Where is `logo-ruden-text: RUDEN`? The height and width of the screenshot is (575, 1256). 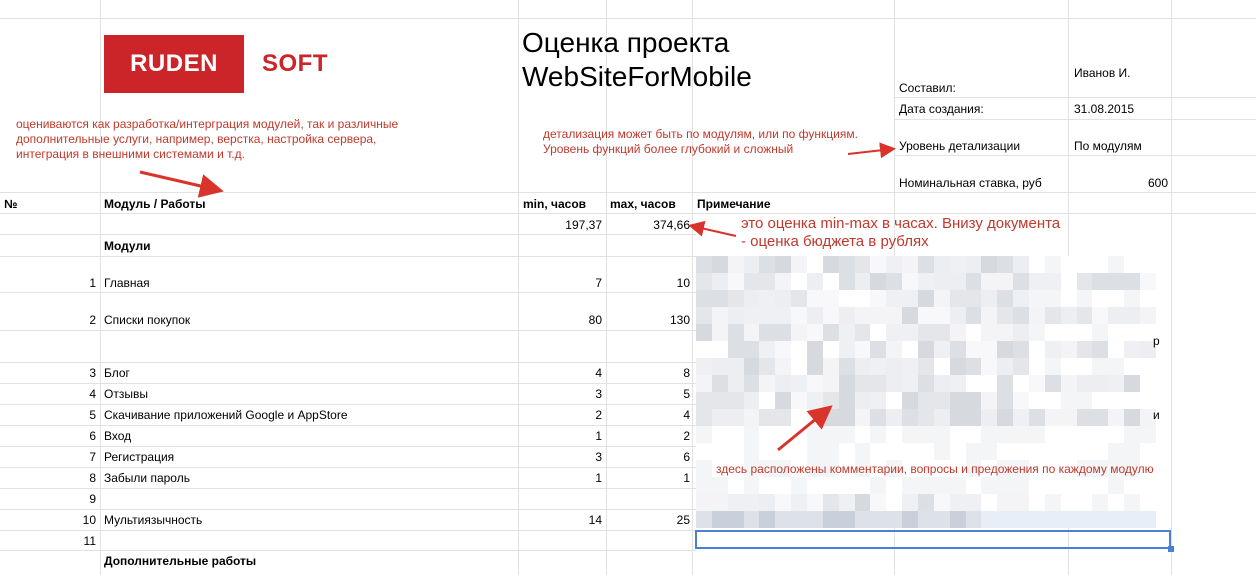 logo-ruden-text: RUDEN is located at coordinates (174, 63).